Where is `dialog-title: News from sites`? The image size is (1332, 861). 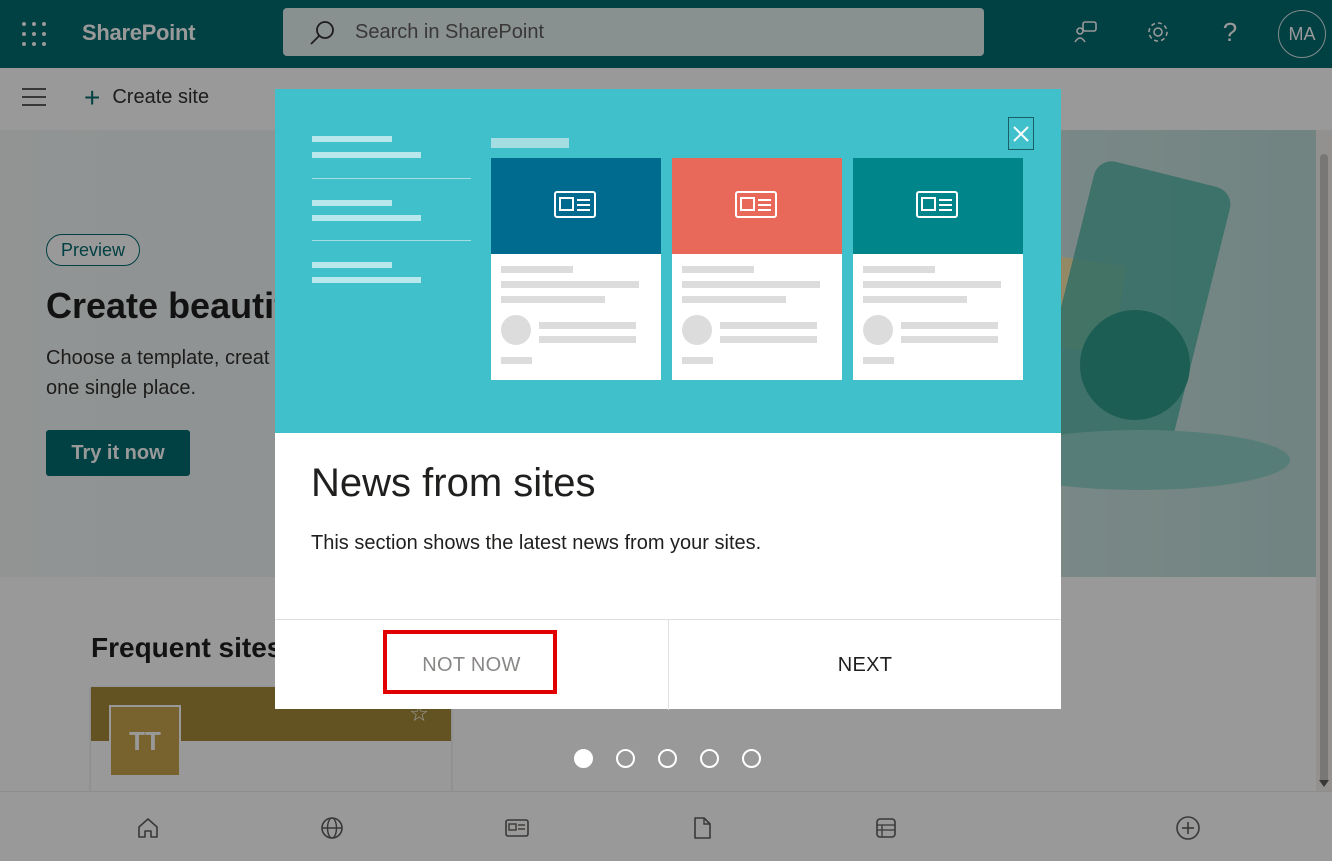
dialog-title: News from sites is located at coordinates (453, 483).